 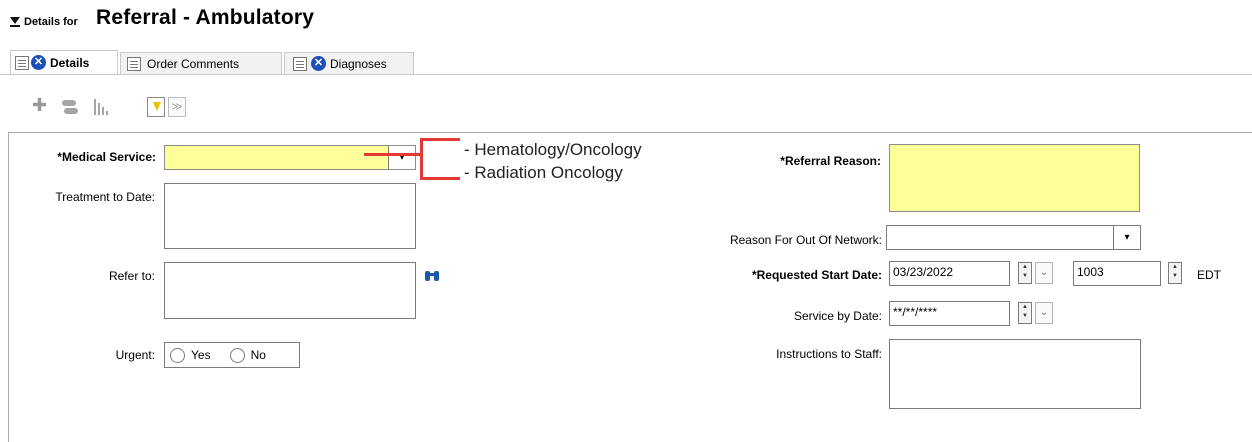 What do you see at coordinates (193, 63) in the screenshot?
I see `tab-order-comments-label: Order Comments` at bounding box center [193, 63].